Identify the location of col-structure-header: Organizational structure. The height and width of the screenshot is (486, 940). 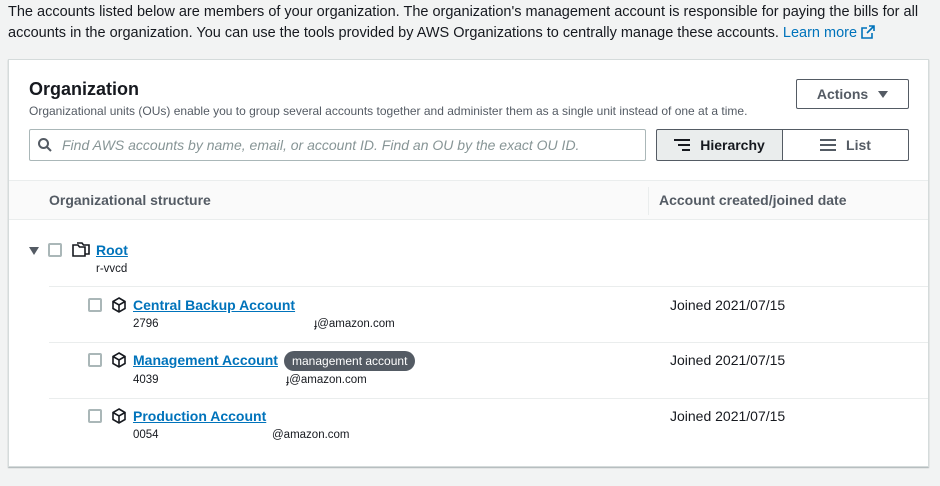
(130, 200).